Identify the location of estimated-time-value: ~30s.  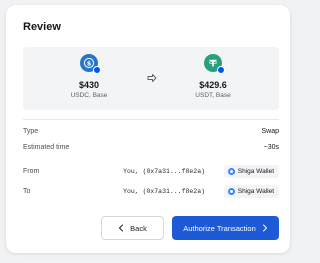
(271, 147).